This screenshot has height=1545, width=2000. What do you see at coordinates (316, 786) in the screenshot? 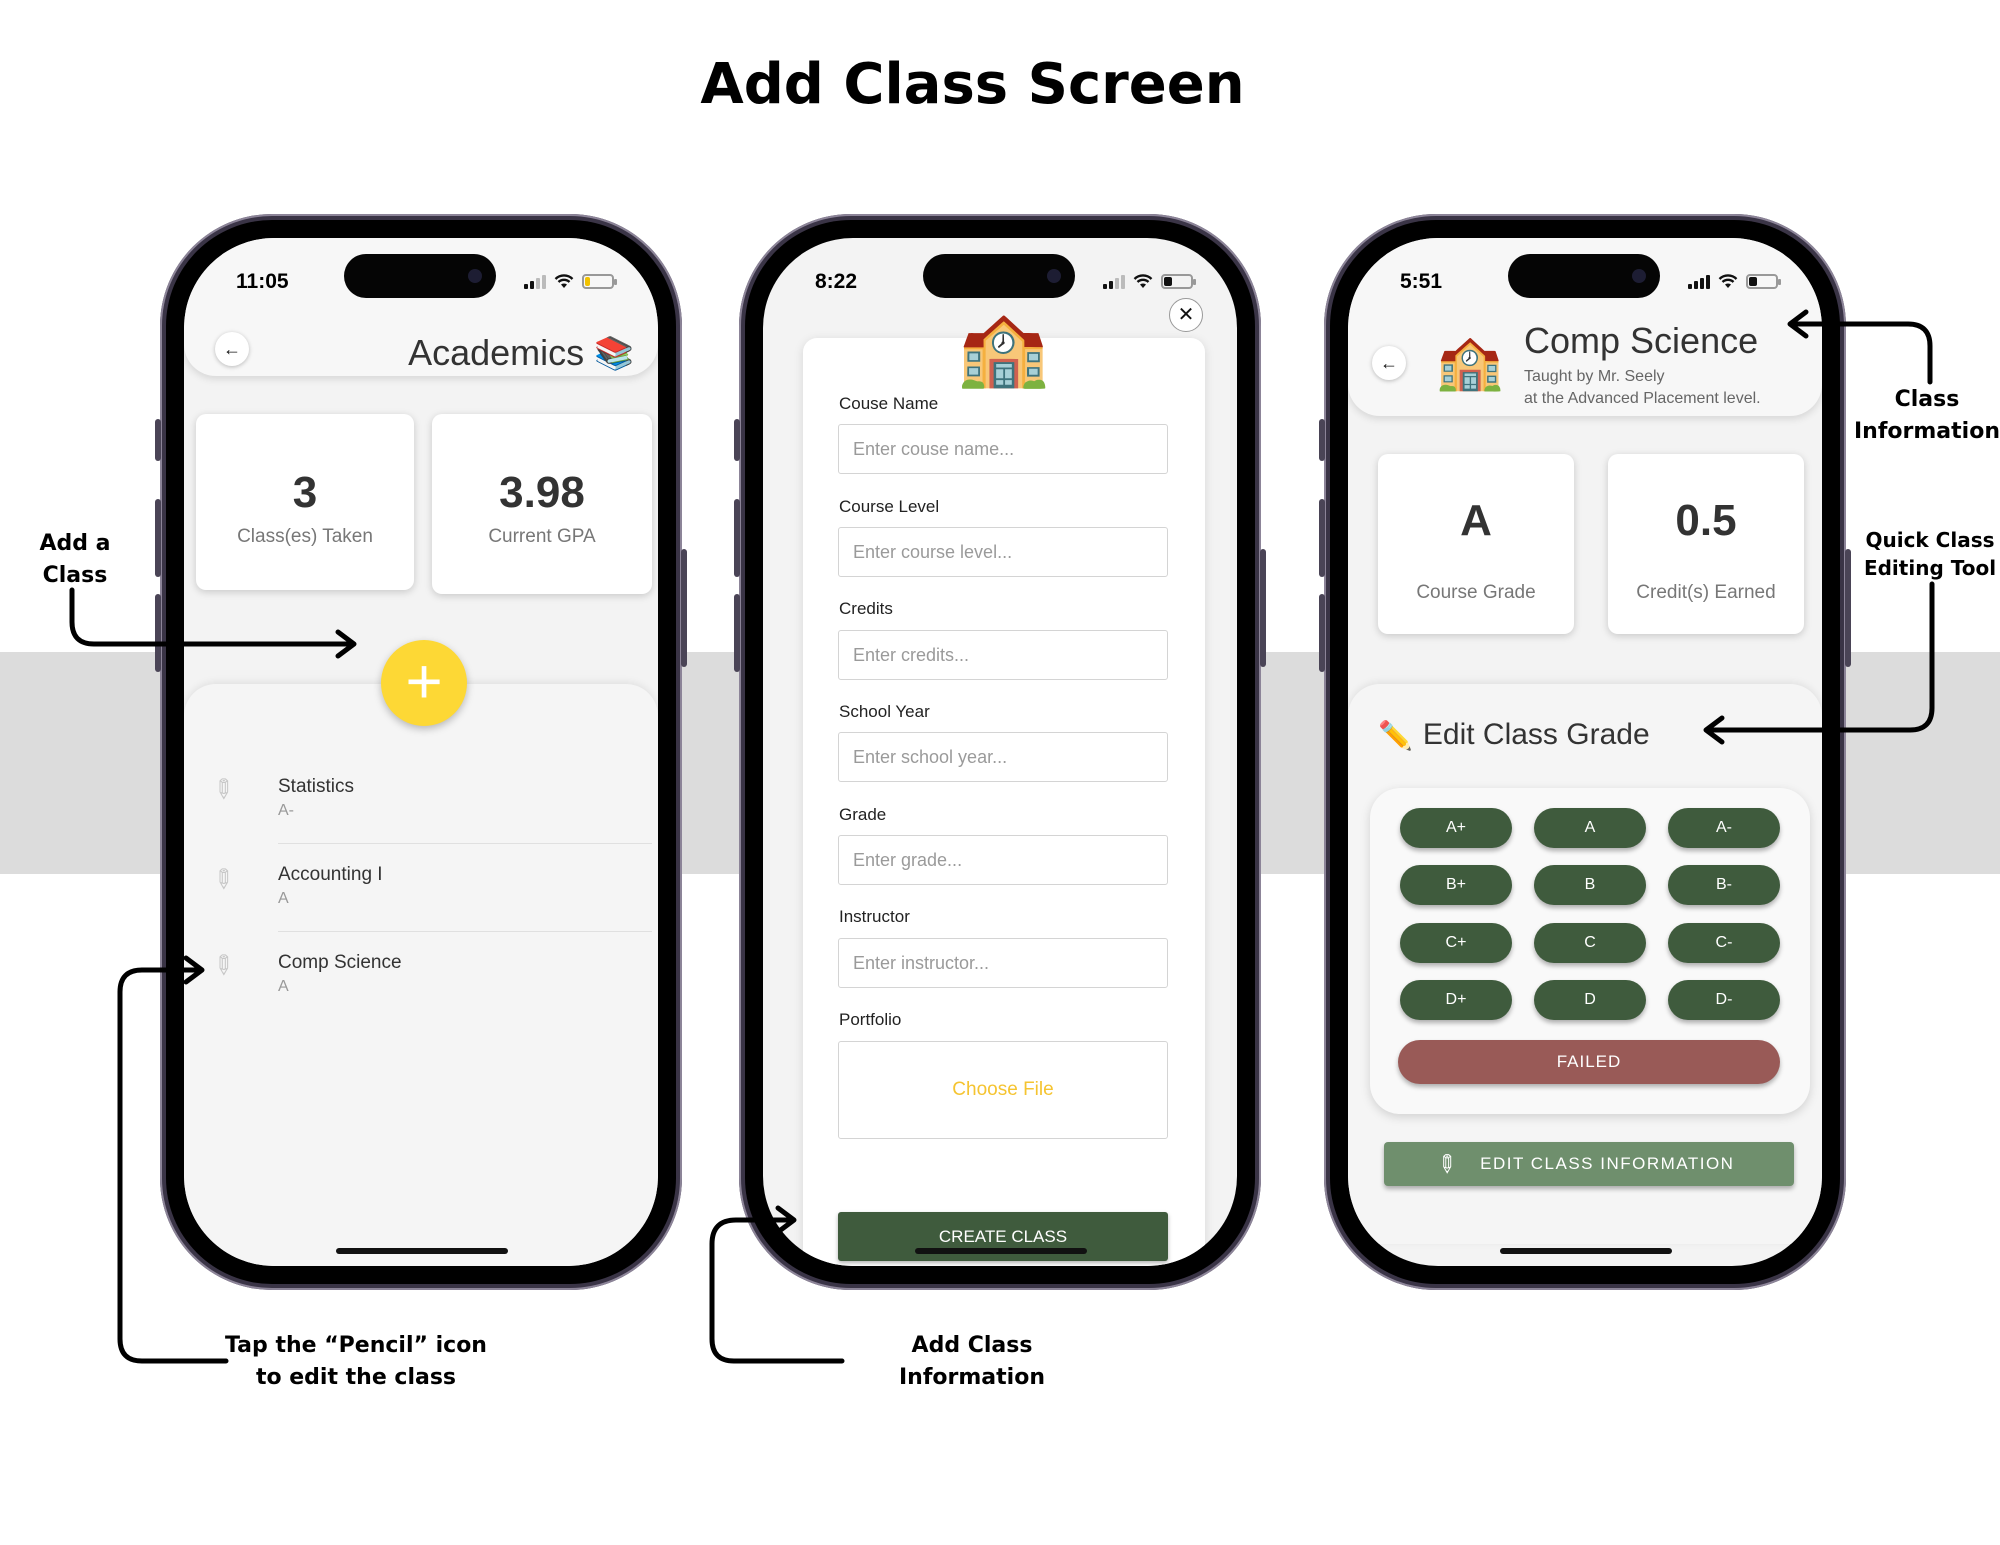
I see `class-name: Statistics` at bounding box center [316, 786].